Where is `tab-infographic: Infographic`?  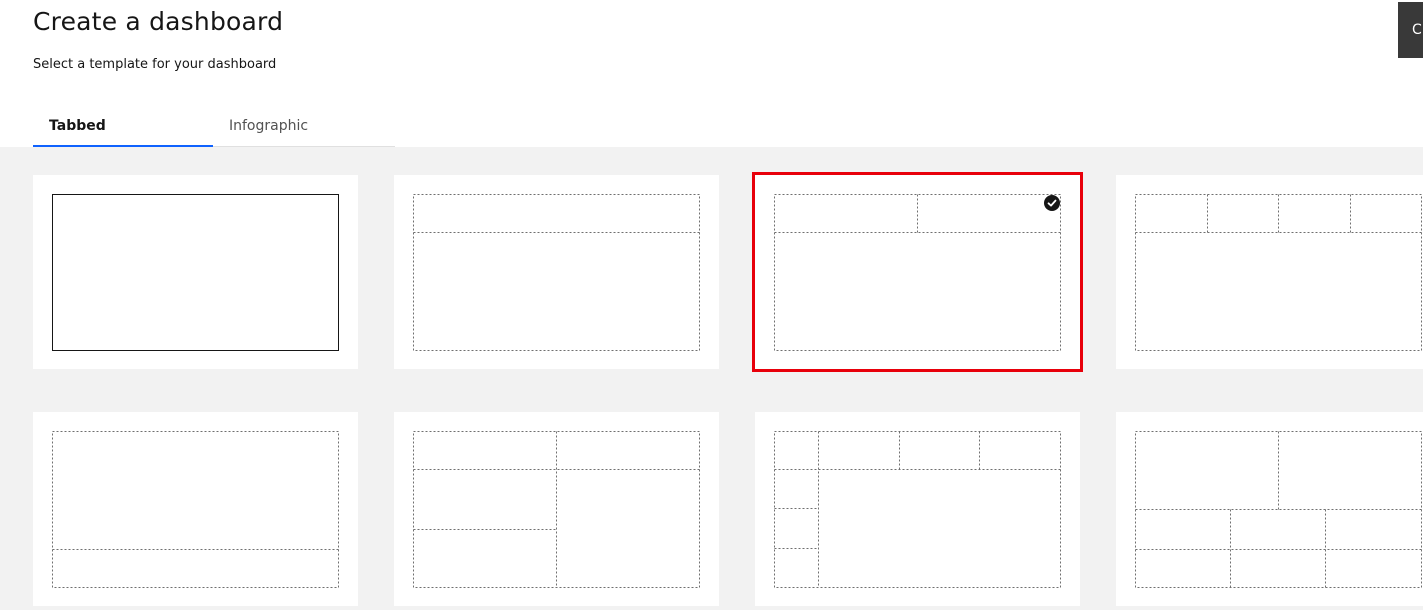
tab-infographic: Infographic is located at coordinates (304, 127).